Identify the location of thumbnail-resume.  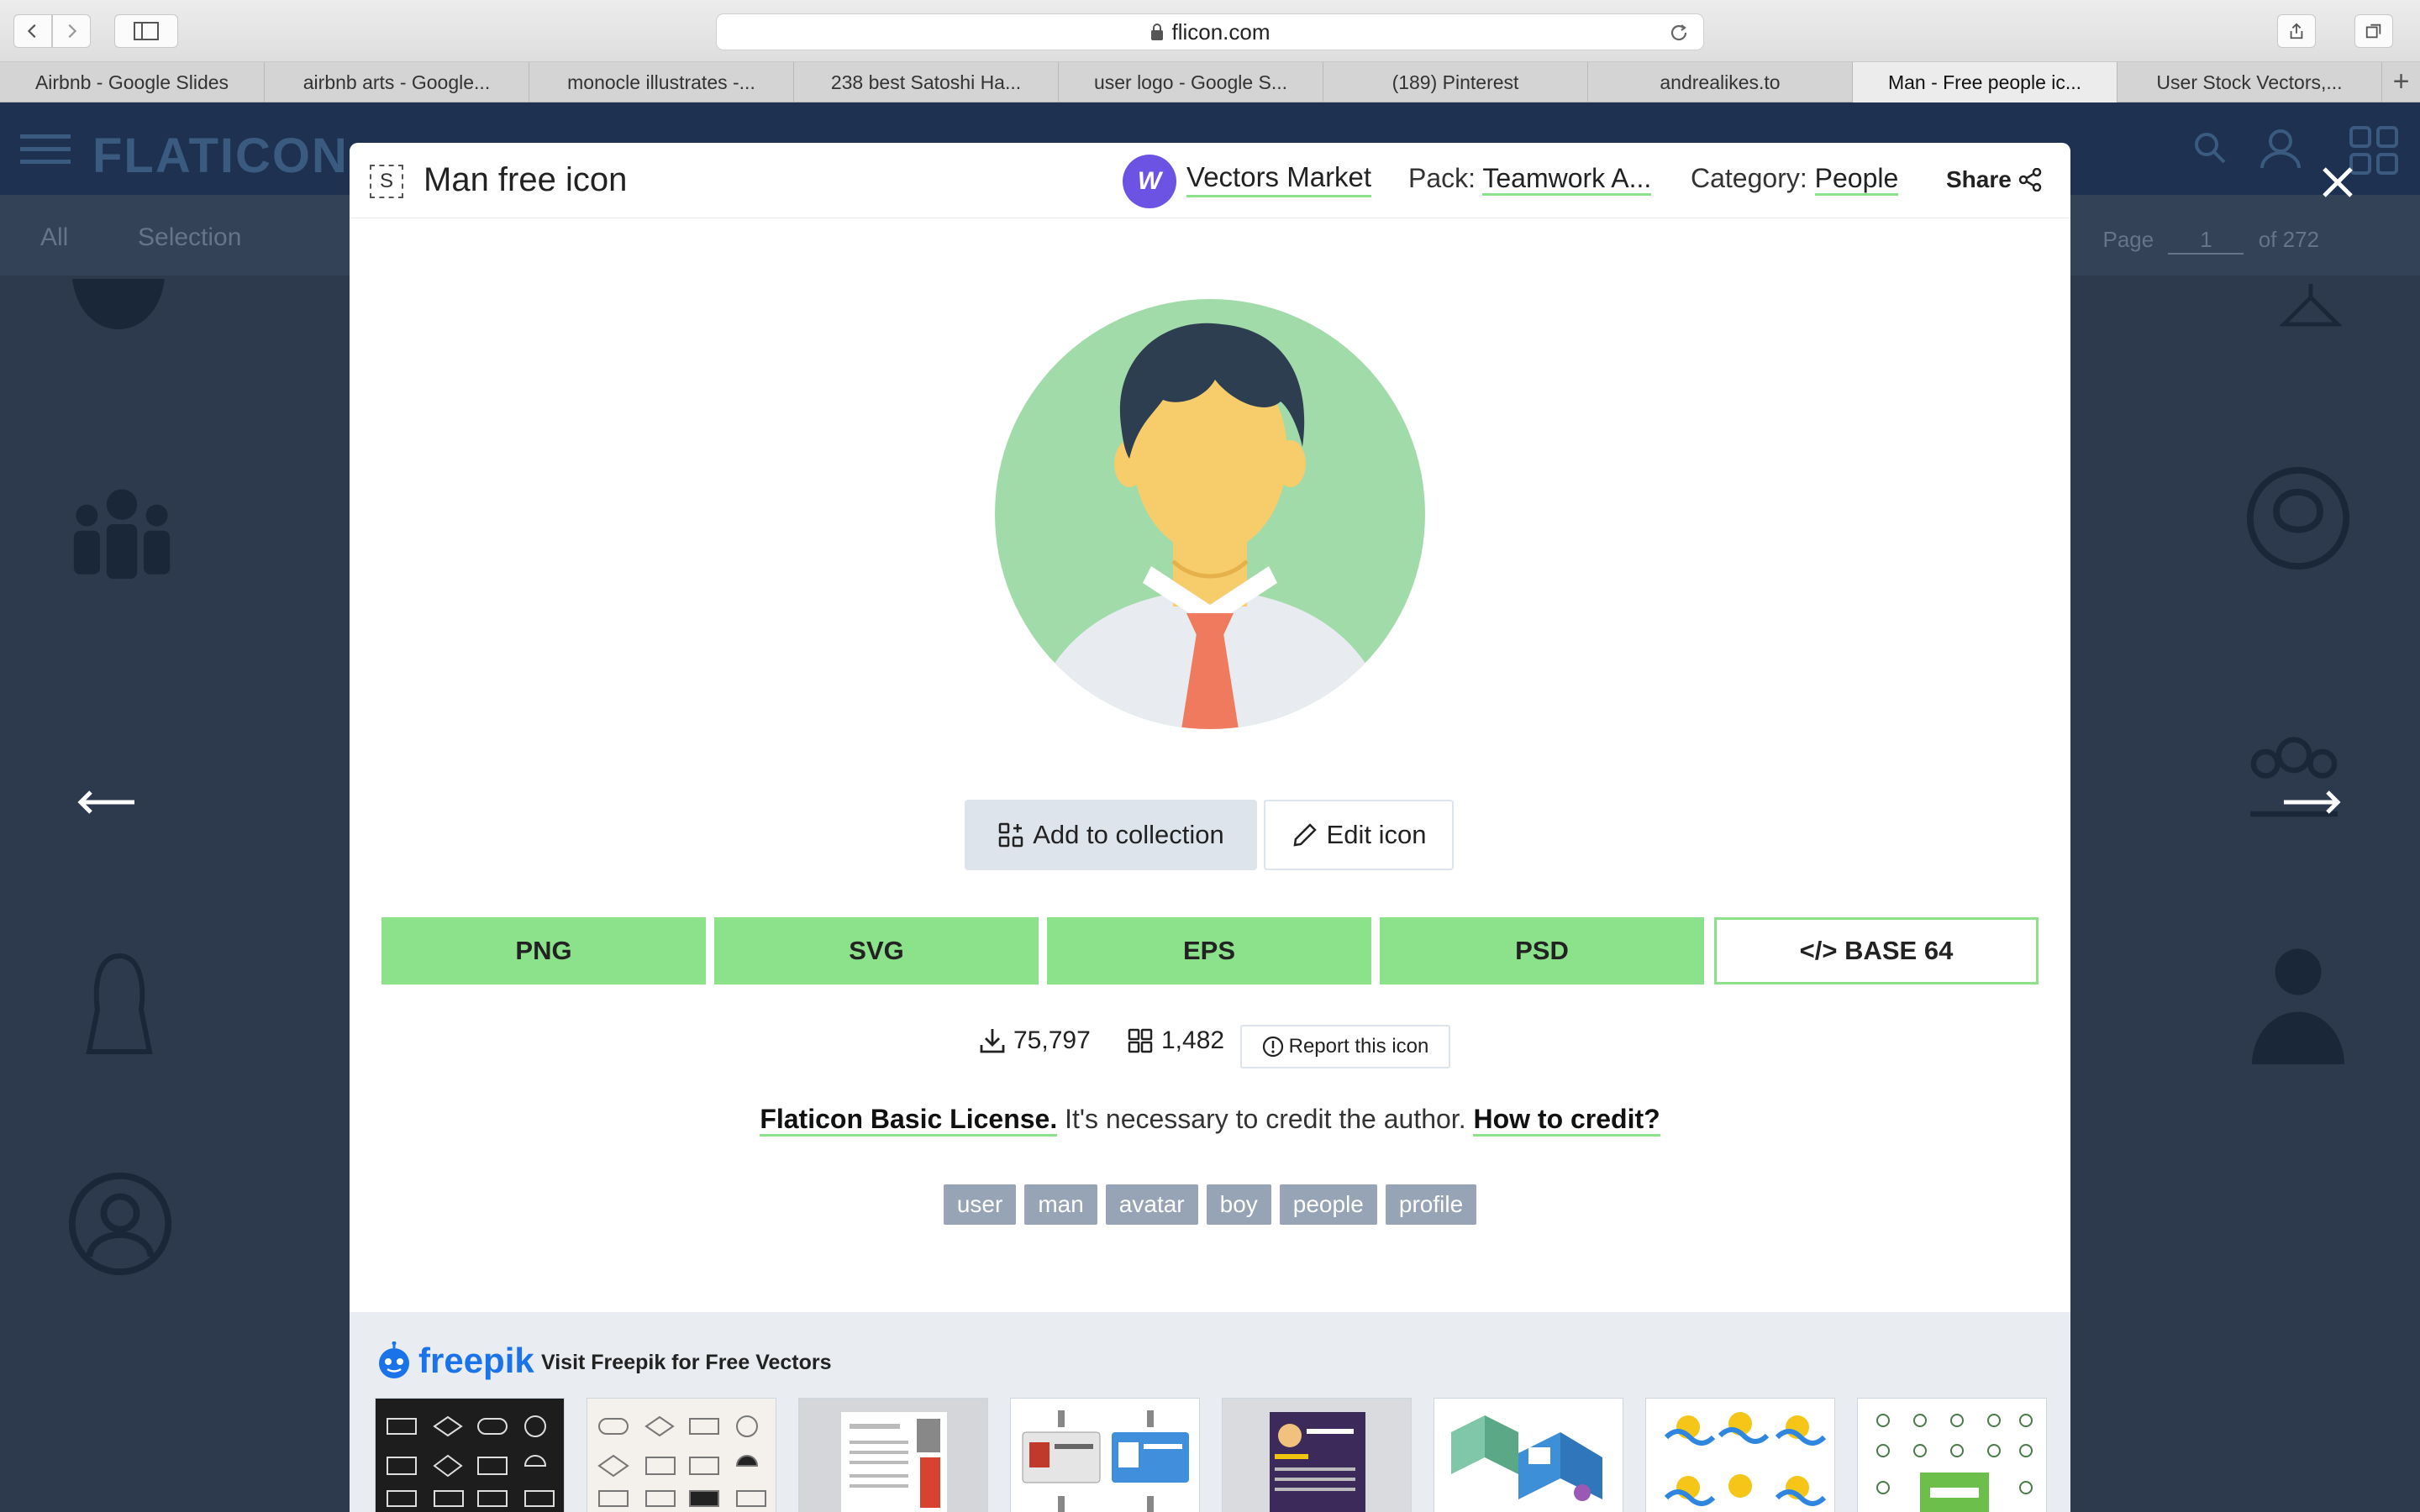
(893, 1455).